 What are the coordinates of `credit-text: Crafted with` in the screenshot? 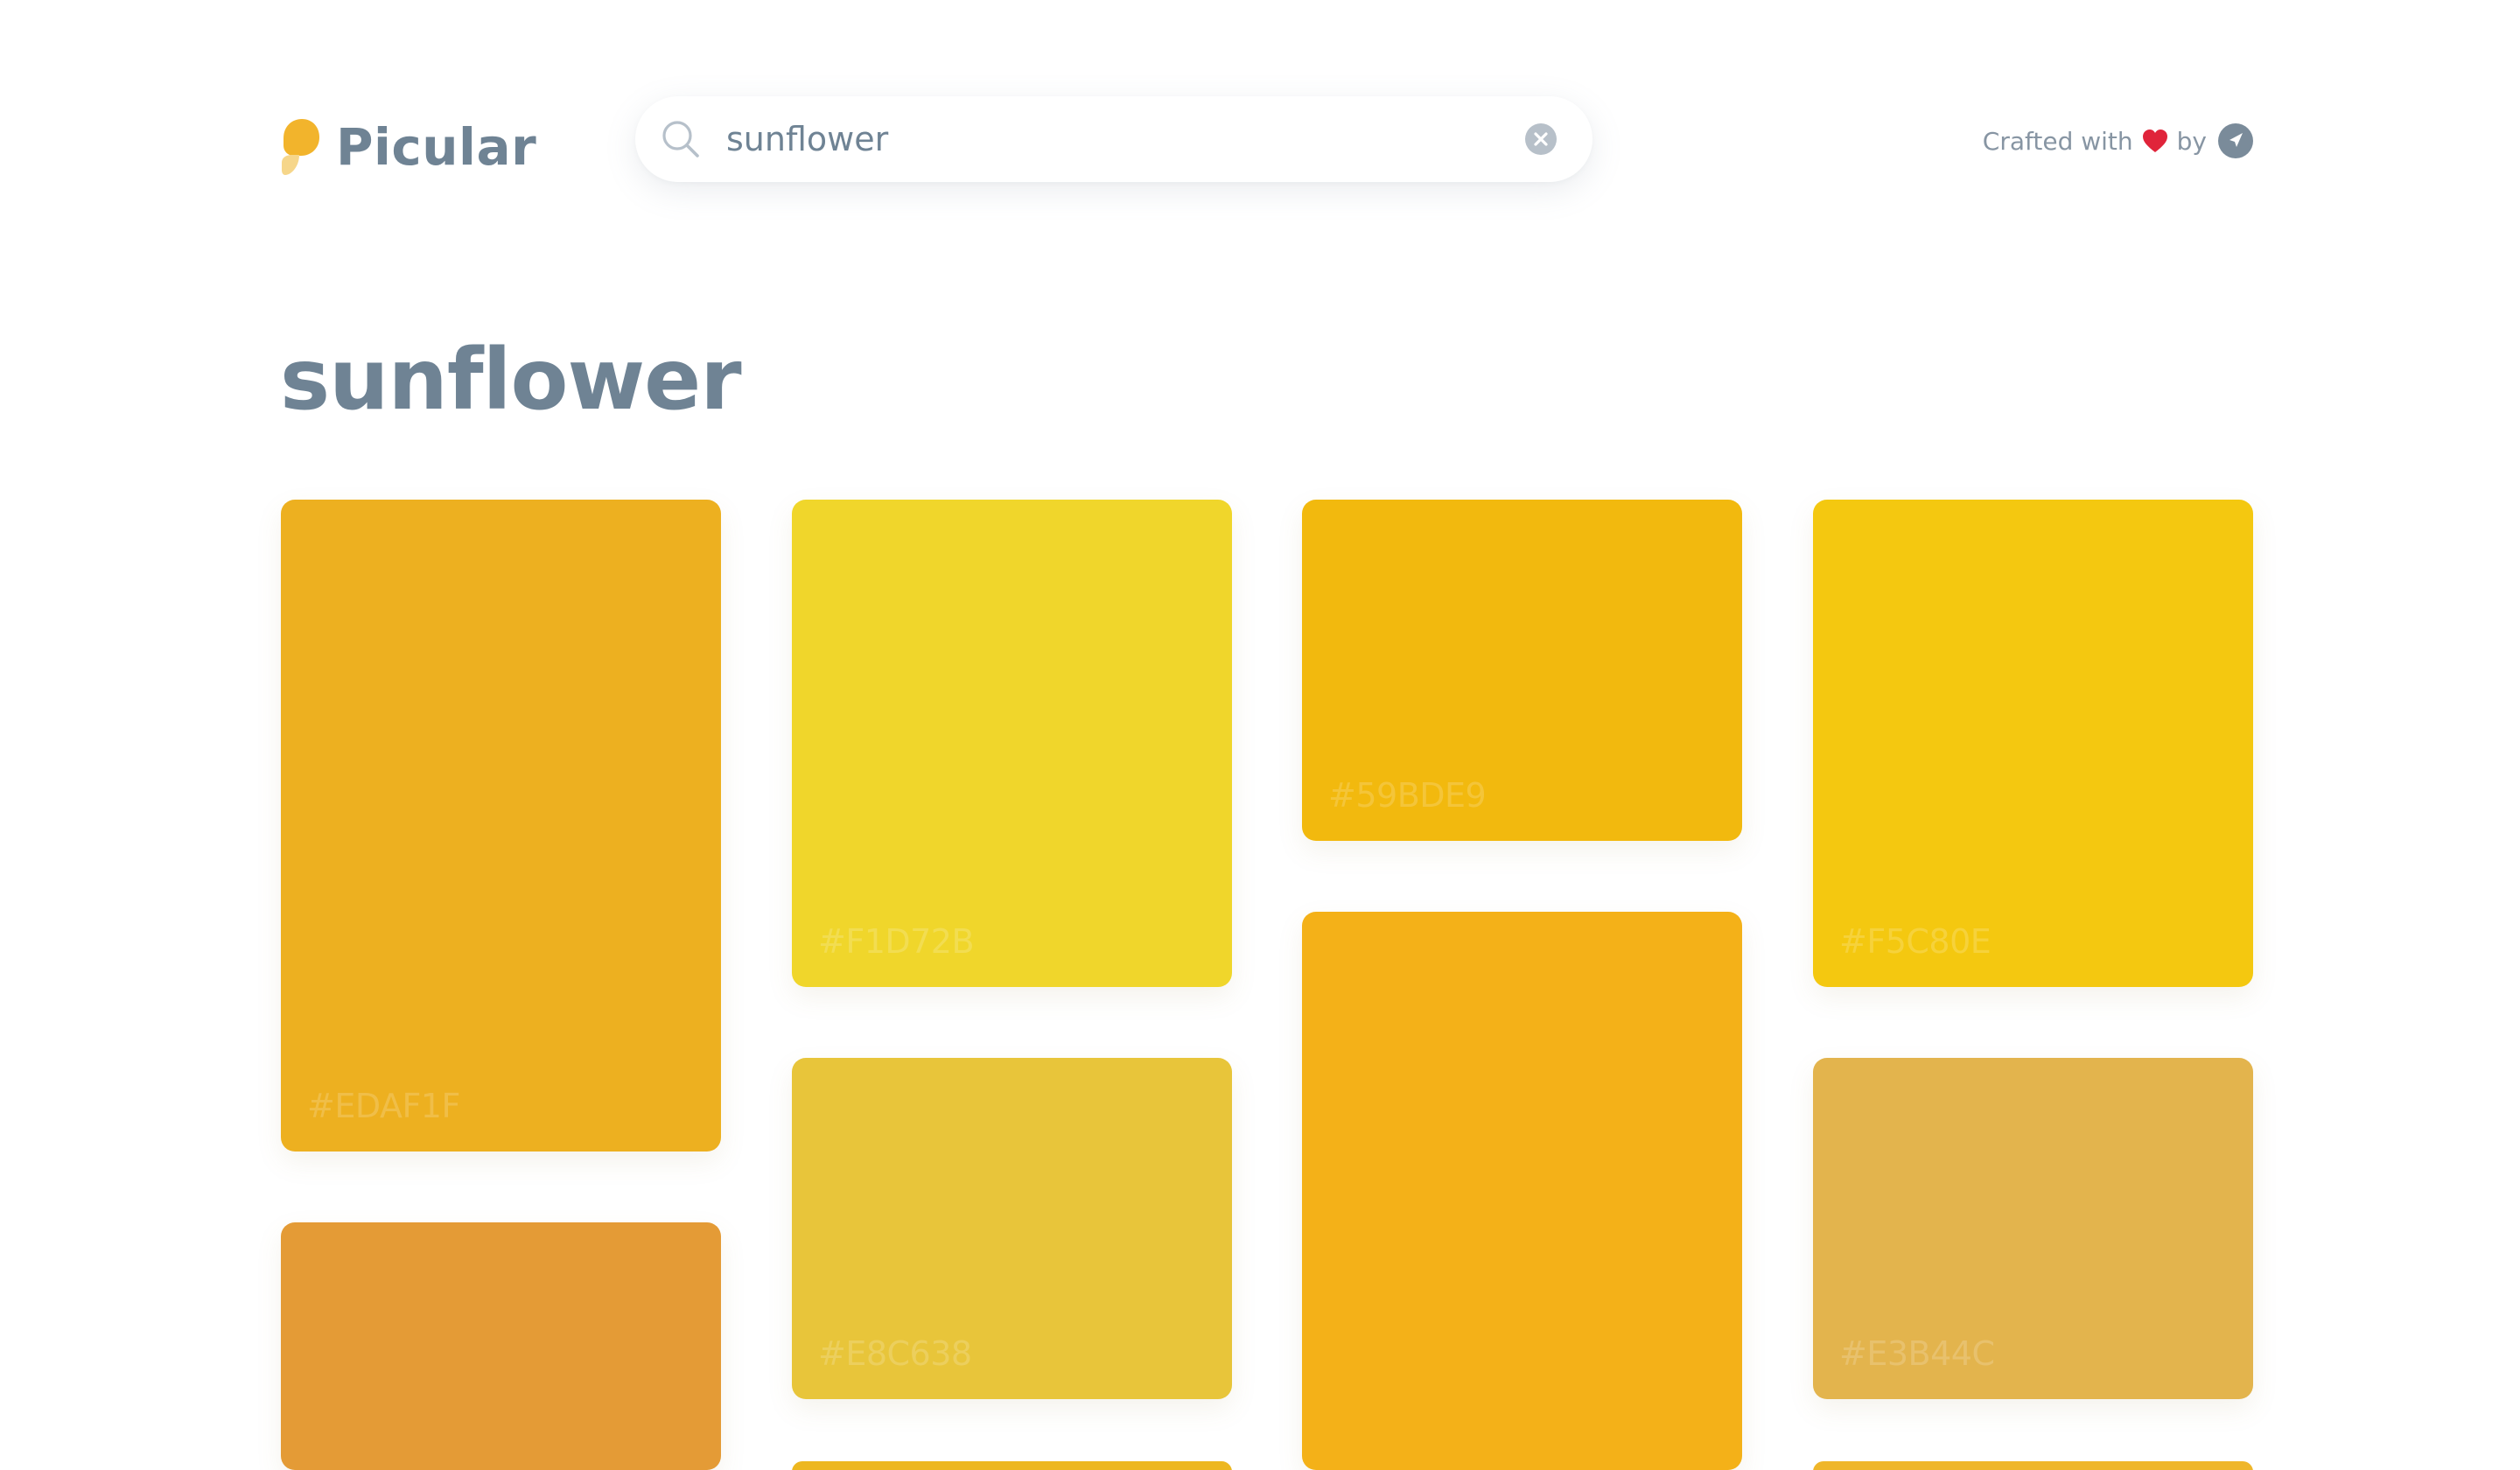 It's located at (2057, 141).